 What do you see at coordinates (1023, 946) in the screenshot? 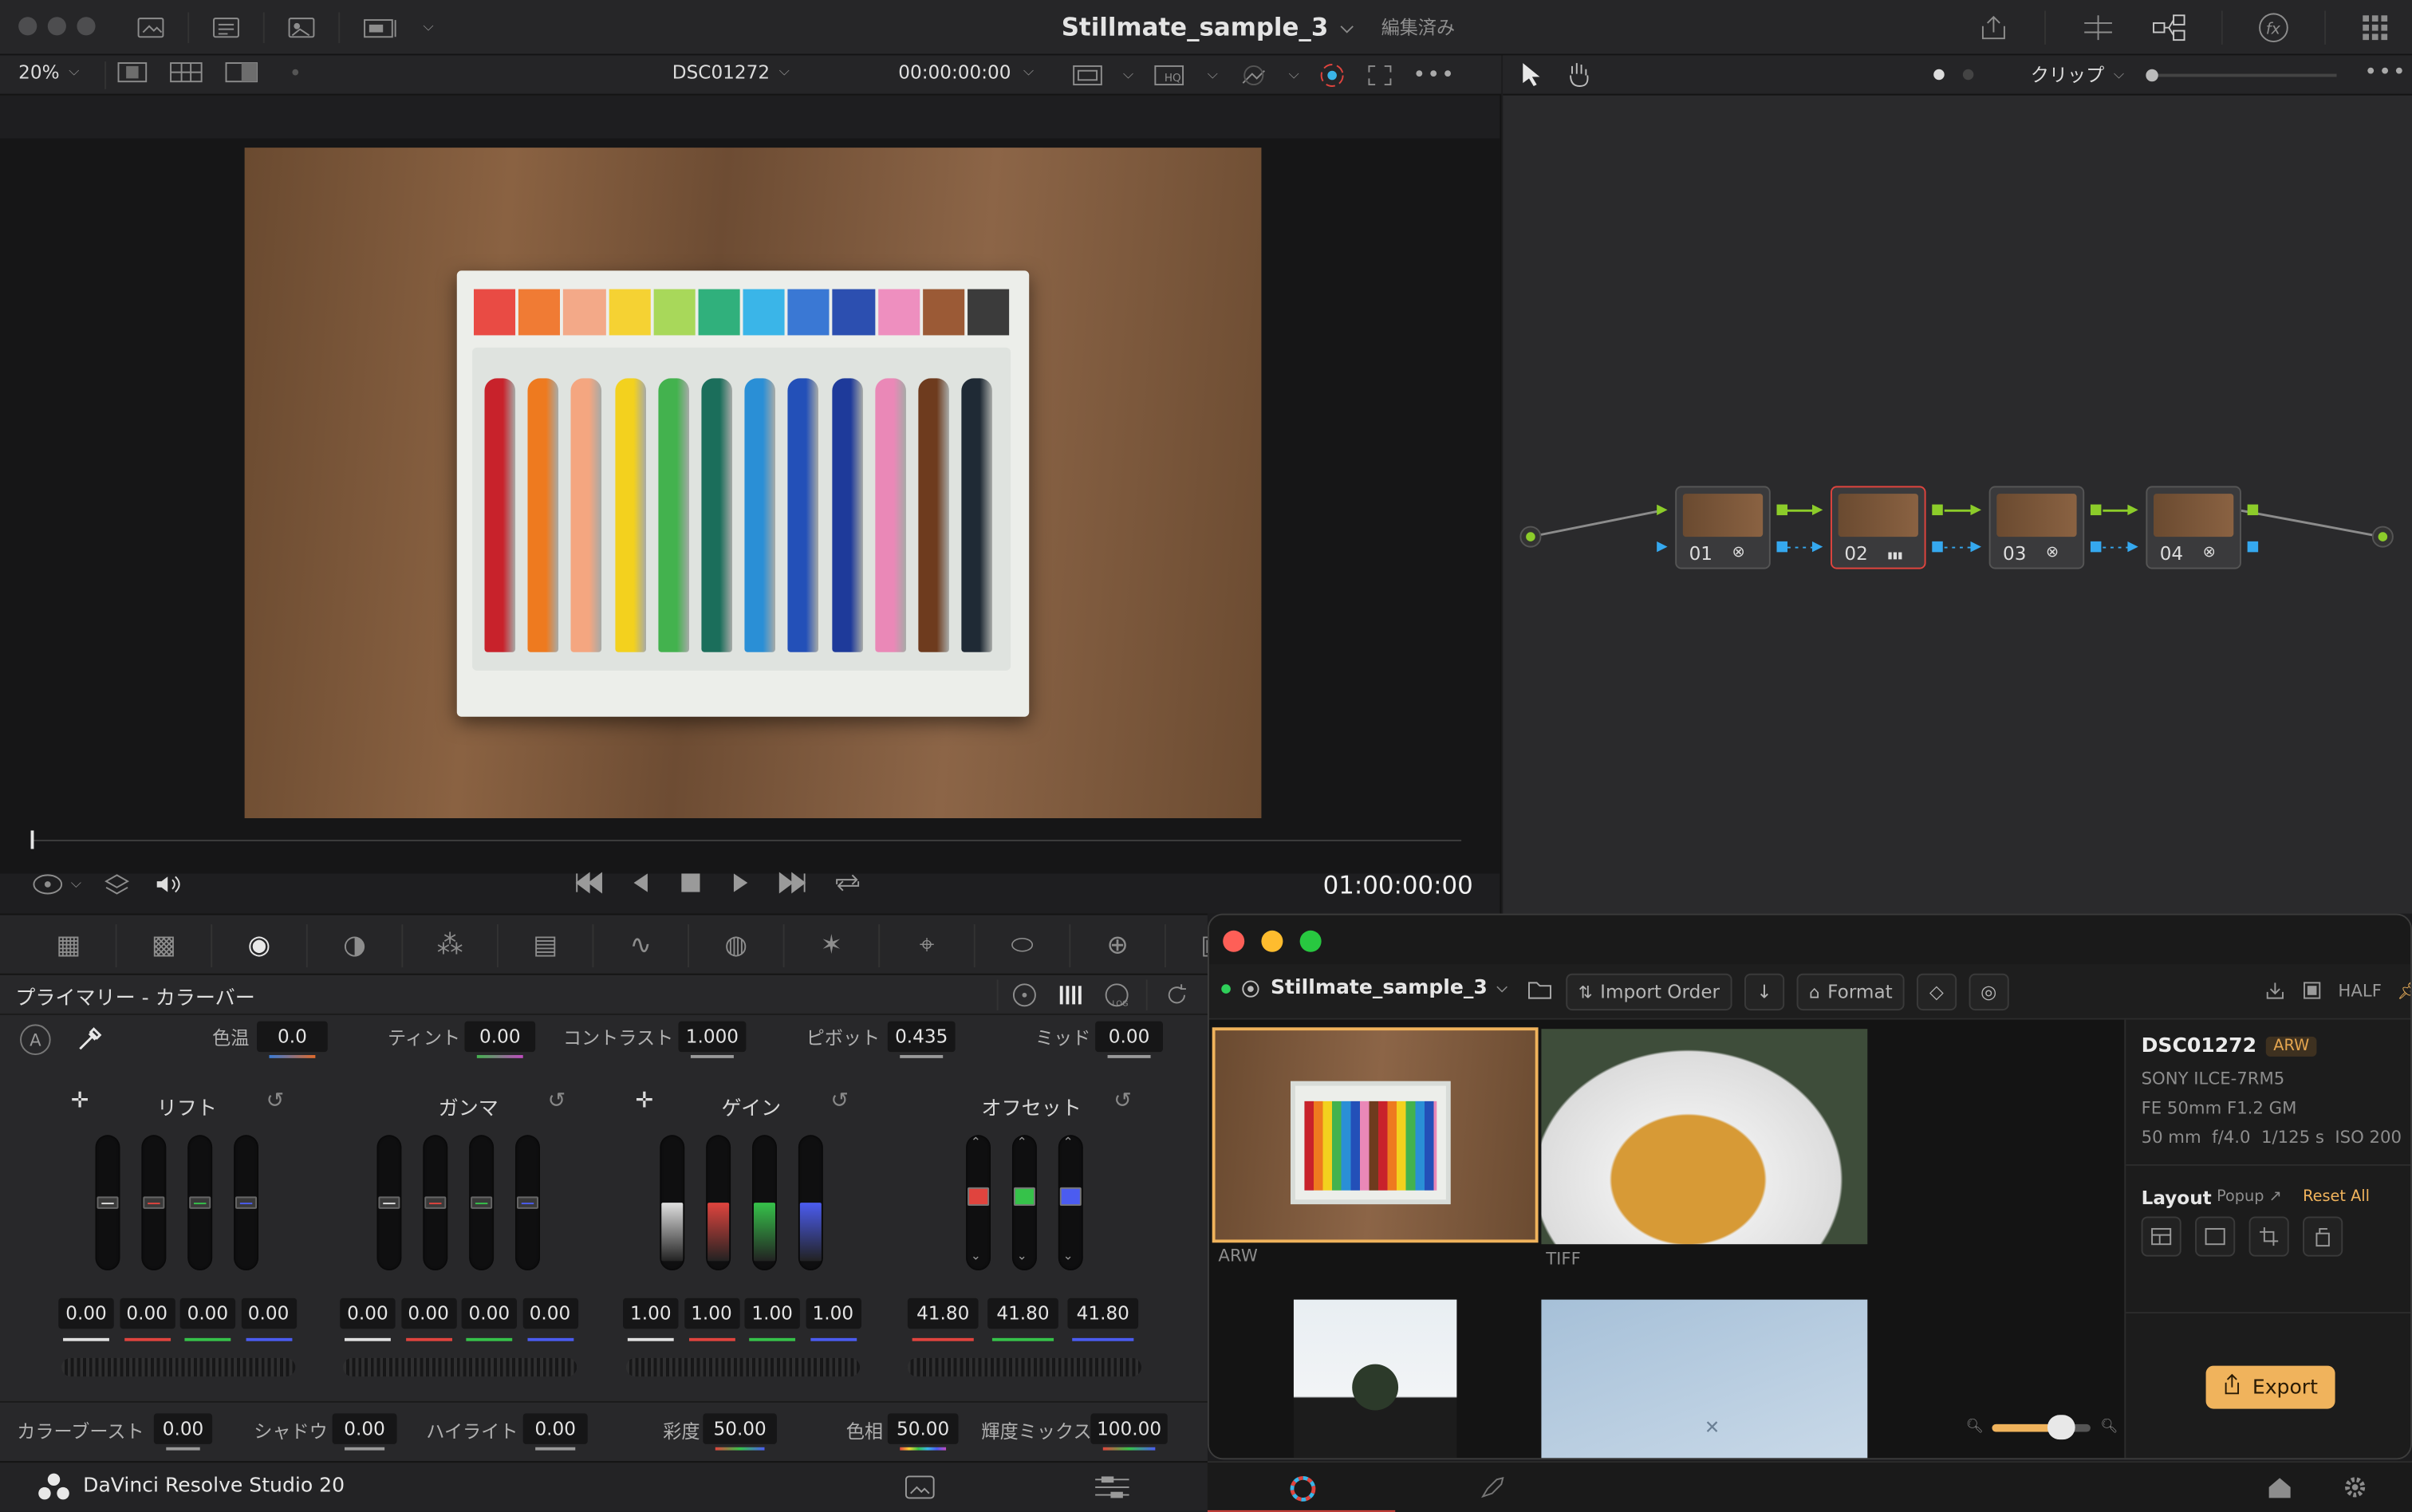
I see `tracker-icon: ⬭` at bounding box center [1023, 946].